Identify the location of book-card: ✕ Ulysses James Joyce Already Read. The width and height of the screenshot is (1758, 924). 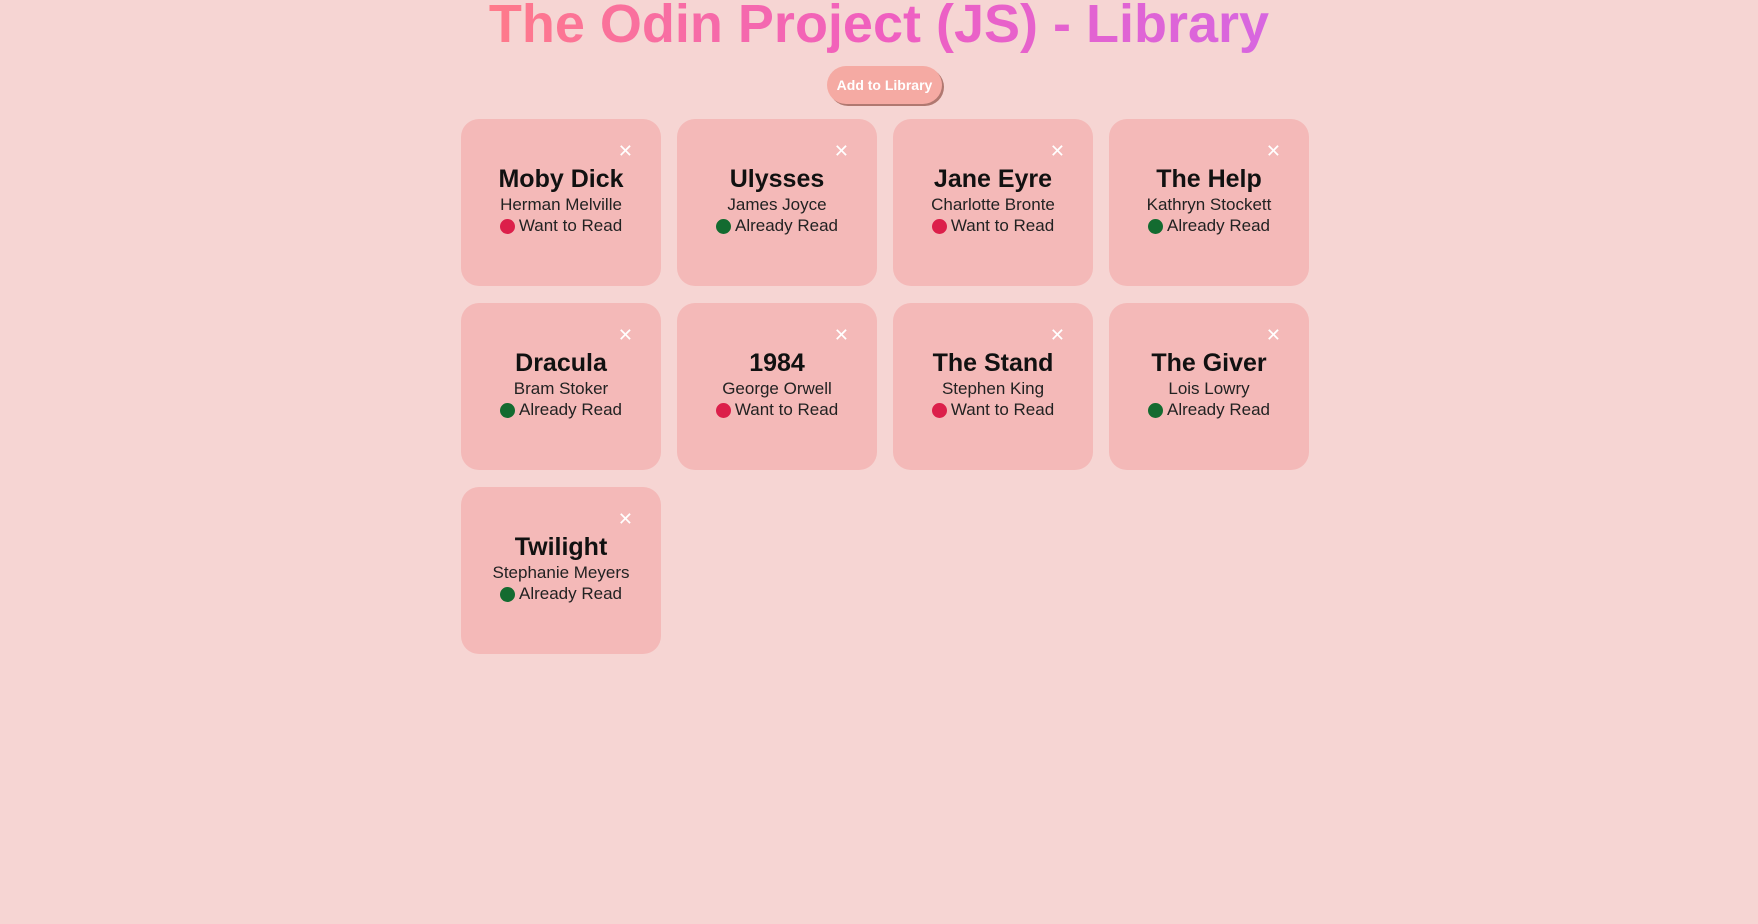
(777, 202).